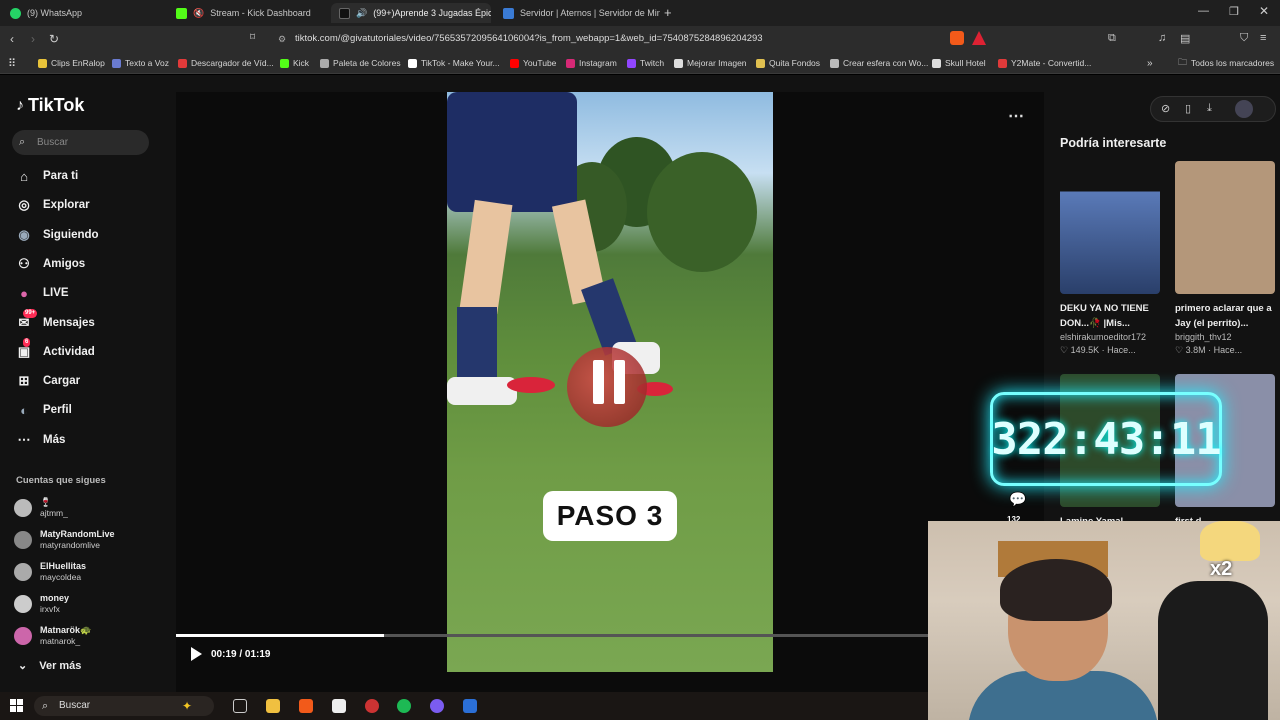 This screenshot has height=720, width=1280. Describe the element at coordinates (1165, 108) in the screenshot. I see `captions-icon: ⊘` at that location.